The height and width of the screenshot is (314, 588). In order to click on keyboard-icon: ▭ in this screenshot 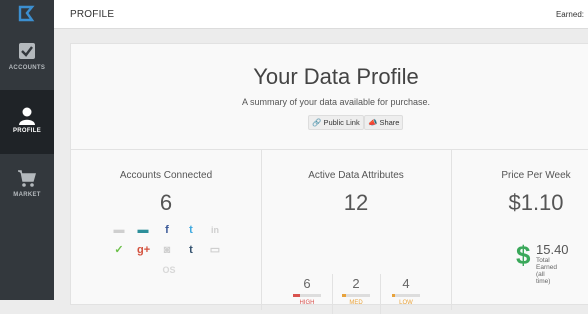, I will do `click(215, 250)`.